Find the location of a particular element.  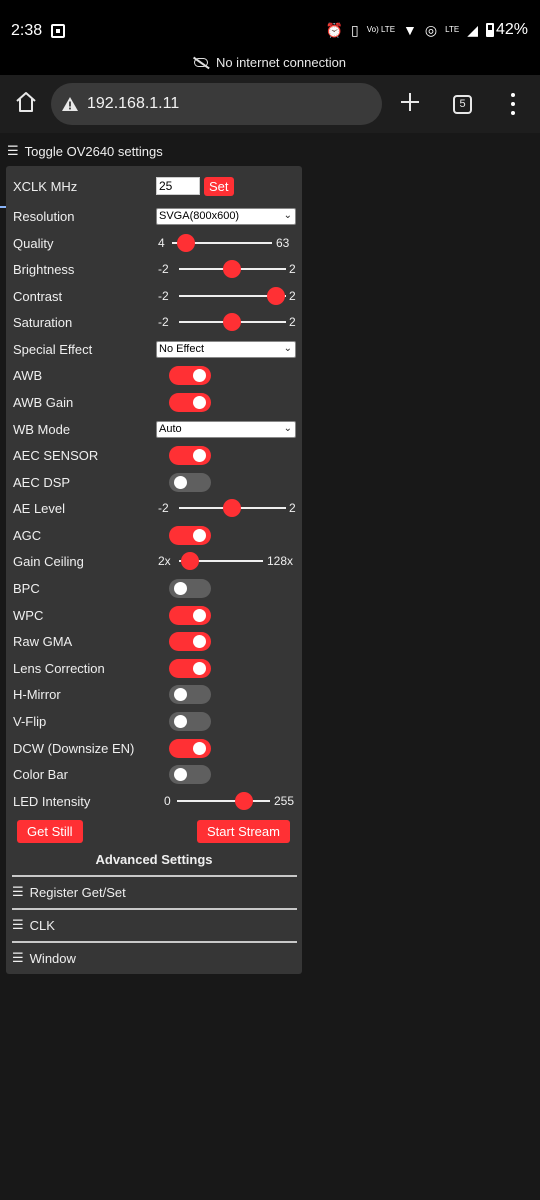

warning-icon is located at coordinates (70, 104).